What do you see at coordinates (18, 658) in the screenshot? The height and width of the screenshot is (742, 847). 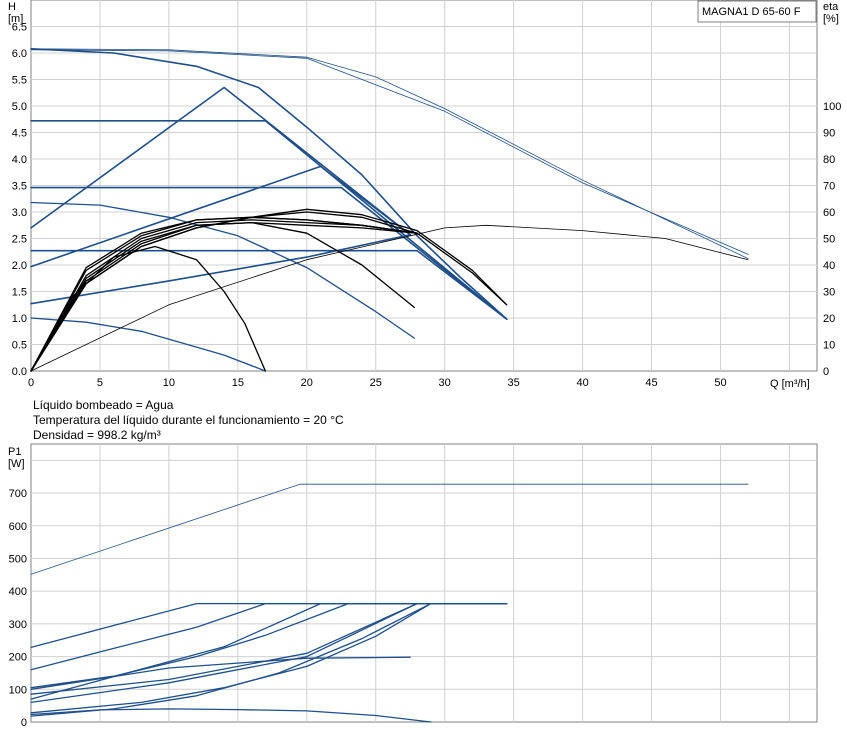 I see `y-tick-label: 200` at bounding box center [18, 658].